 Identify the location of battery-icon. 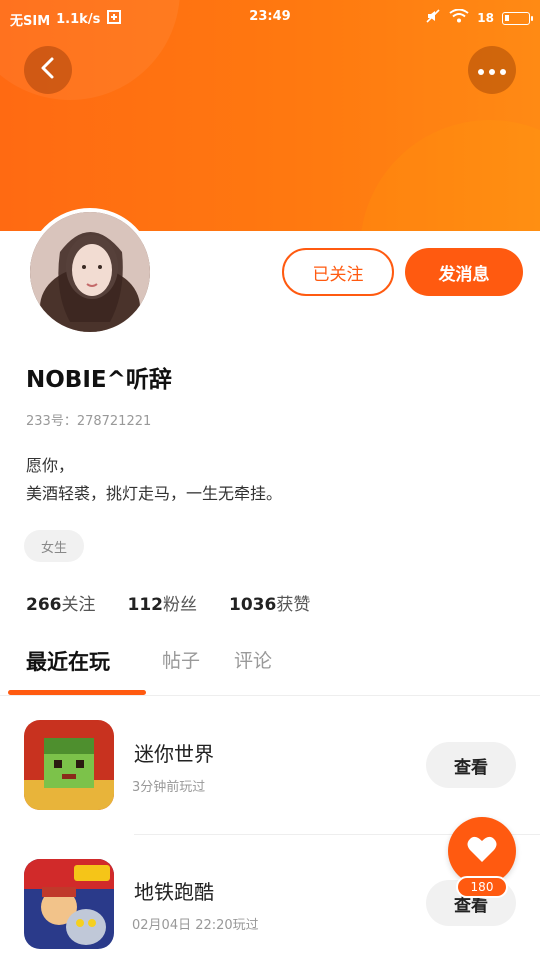
(517, 18).